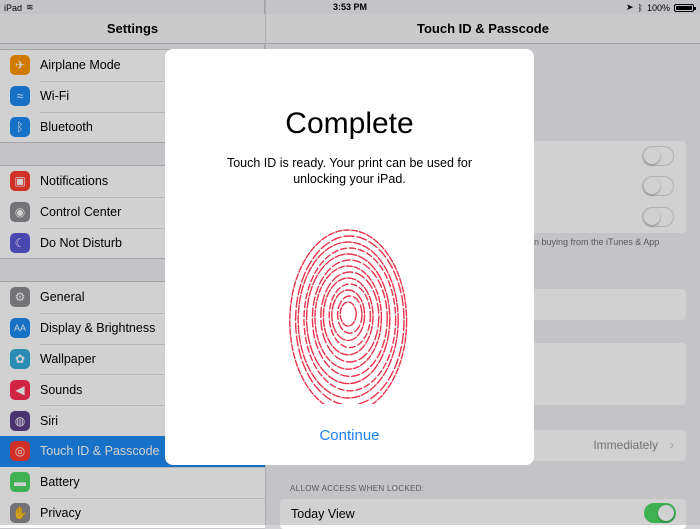 The image size is (700, 529). I want to click on fingerprint-icon, so click(348, 316).